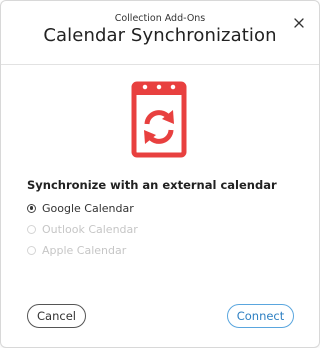 The width and height of the screenshot is (320, 348). Describe the element at coordinates (90, 229) in the screenshot. I see `option-label: Outlook Calendar` at that location.